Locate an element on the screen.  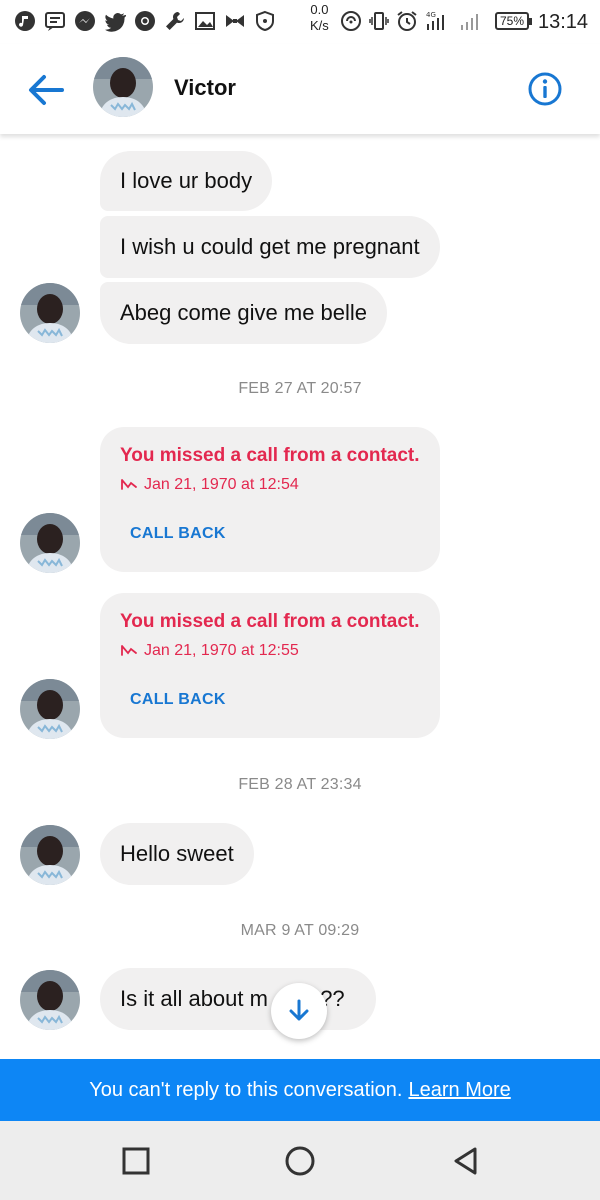
network-speed: 0.0 K/s is located at coordinates (319, 17).